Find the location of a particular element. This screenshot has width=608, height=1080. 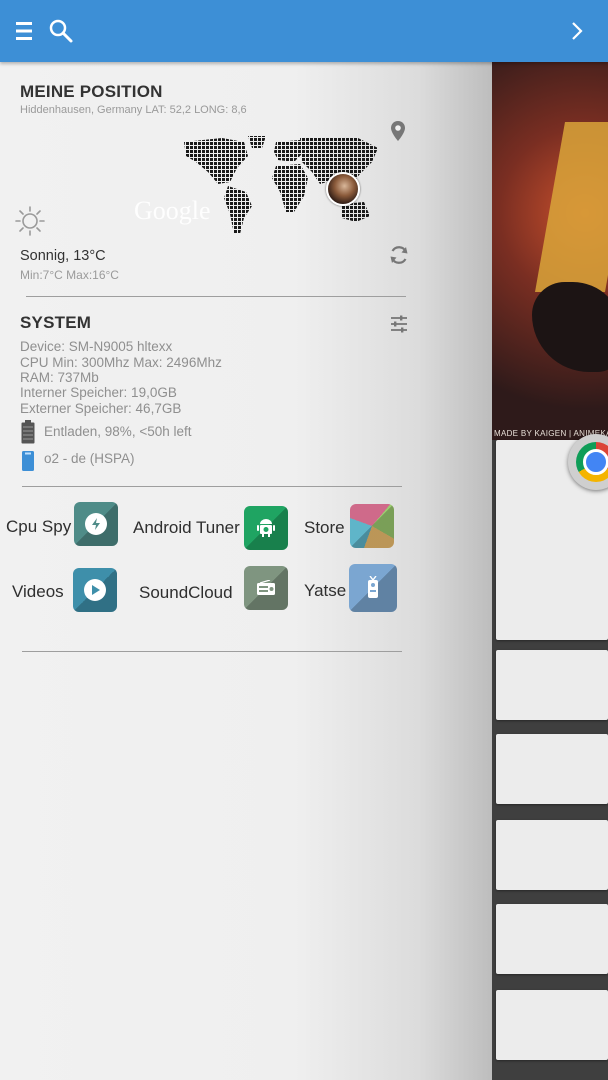

position-title: MEINE POSITION is located at coordinates (91, 91).